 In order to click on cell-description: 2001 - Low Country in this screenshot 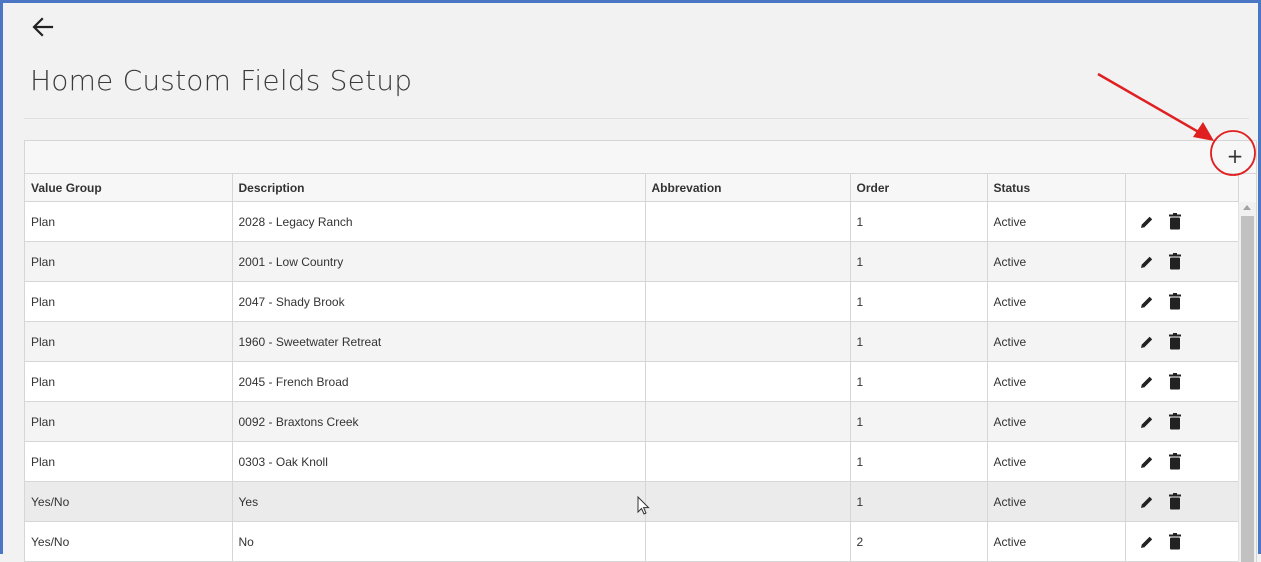, I will do `click(439, 261)`.